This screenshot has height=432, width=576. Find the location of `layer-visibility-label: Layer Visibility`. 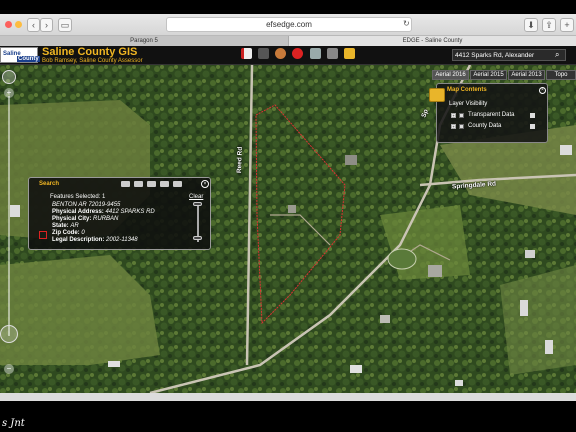

layer-visibility-label: Layer Visibility is located at coordinates (468, 104).